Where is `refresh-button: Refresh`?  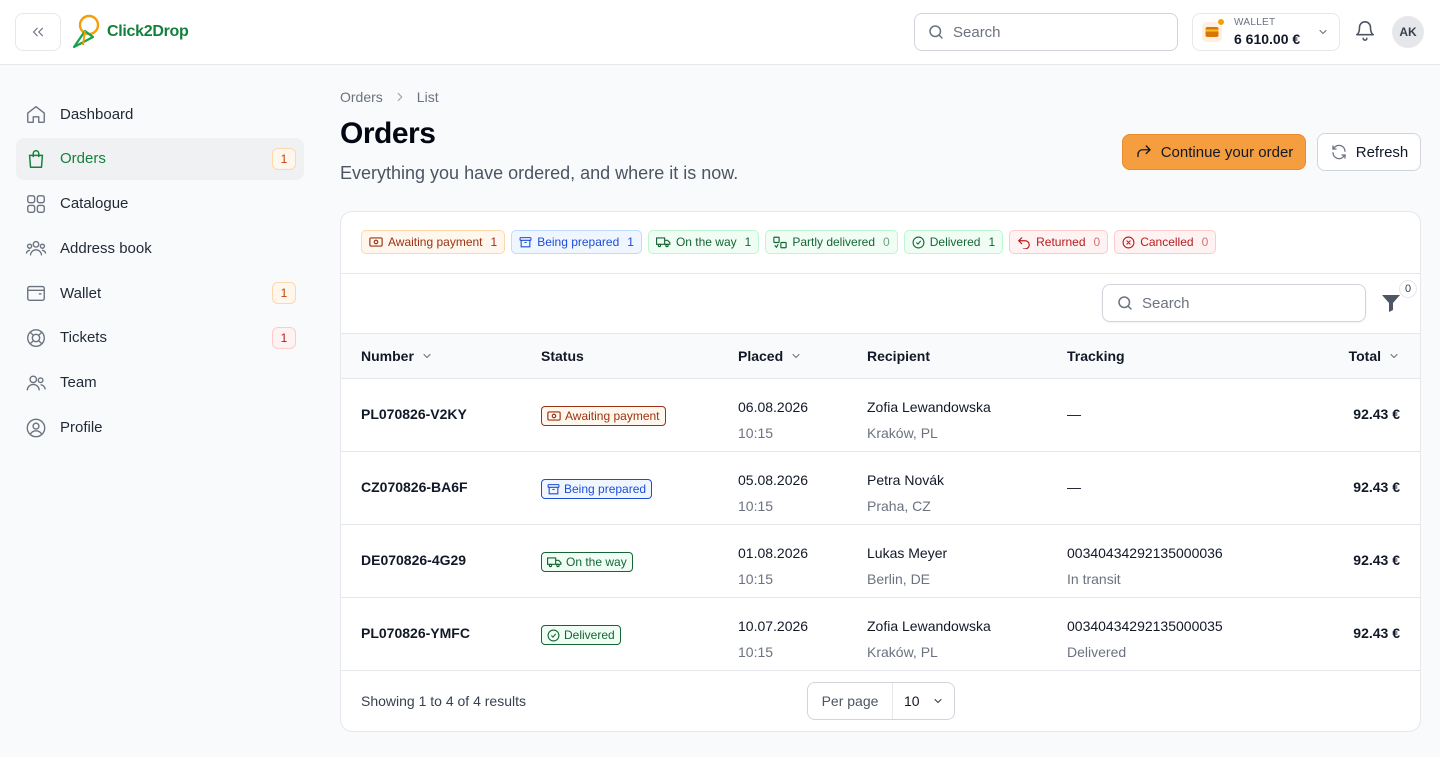 refresh-button: Refresh is located at coordinates (1369, 152).